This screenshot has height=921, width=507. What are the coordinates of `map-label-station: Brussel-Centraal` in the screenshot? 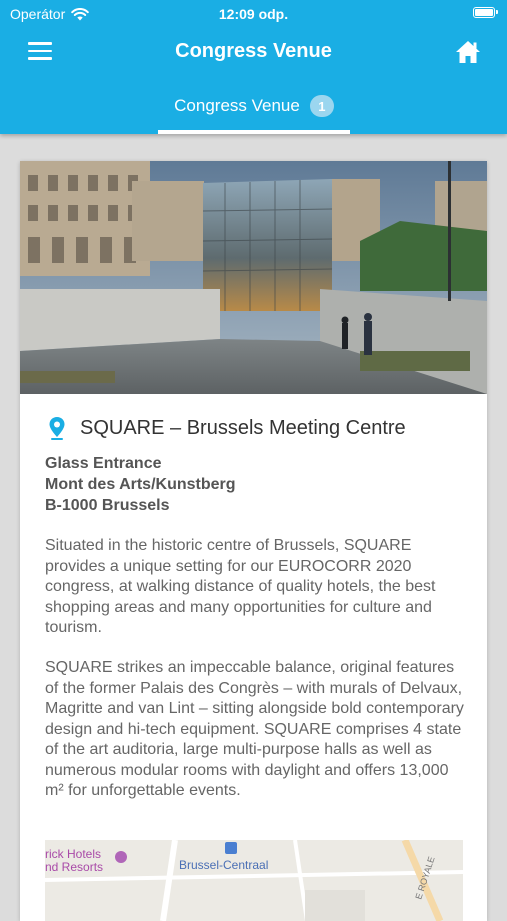 It's located at (223, 865).